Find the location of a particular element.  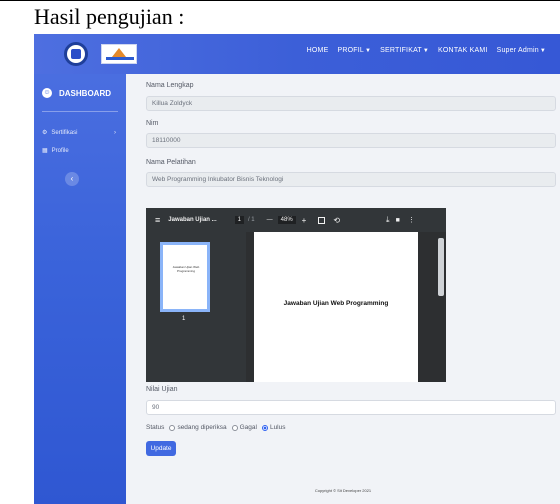

sidebar-brand: ☺ DASHBOARD is located at coordinates (76, 93).